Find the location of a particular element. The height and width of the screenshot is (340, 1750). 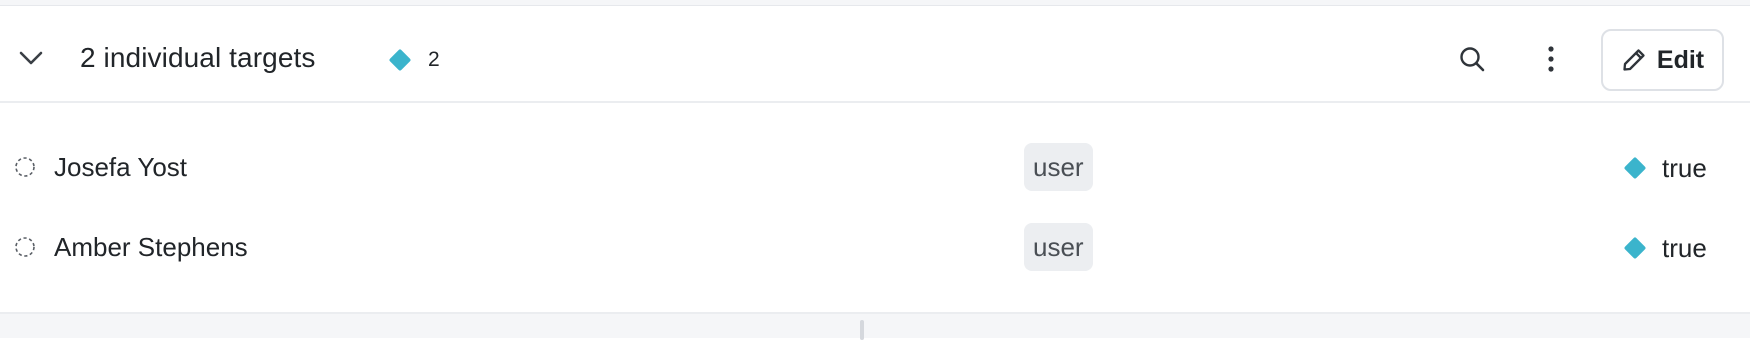

more-options-button is located at coordinates (1551, 59).